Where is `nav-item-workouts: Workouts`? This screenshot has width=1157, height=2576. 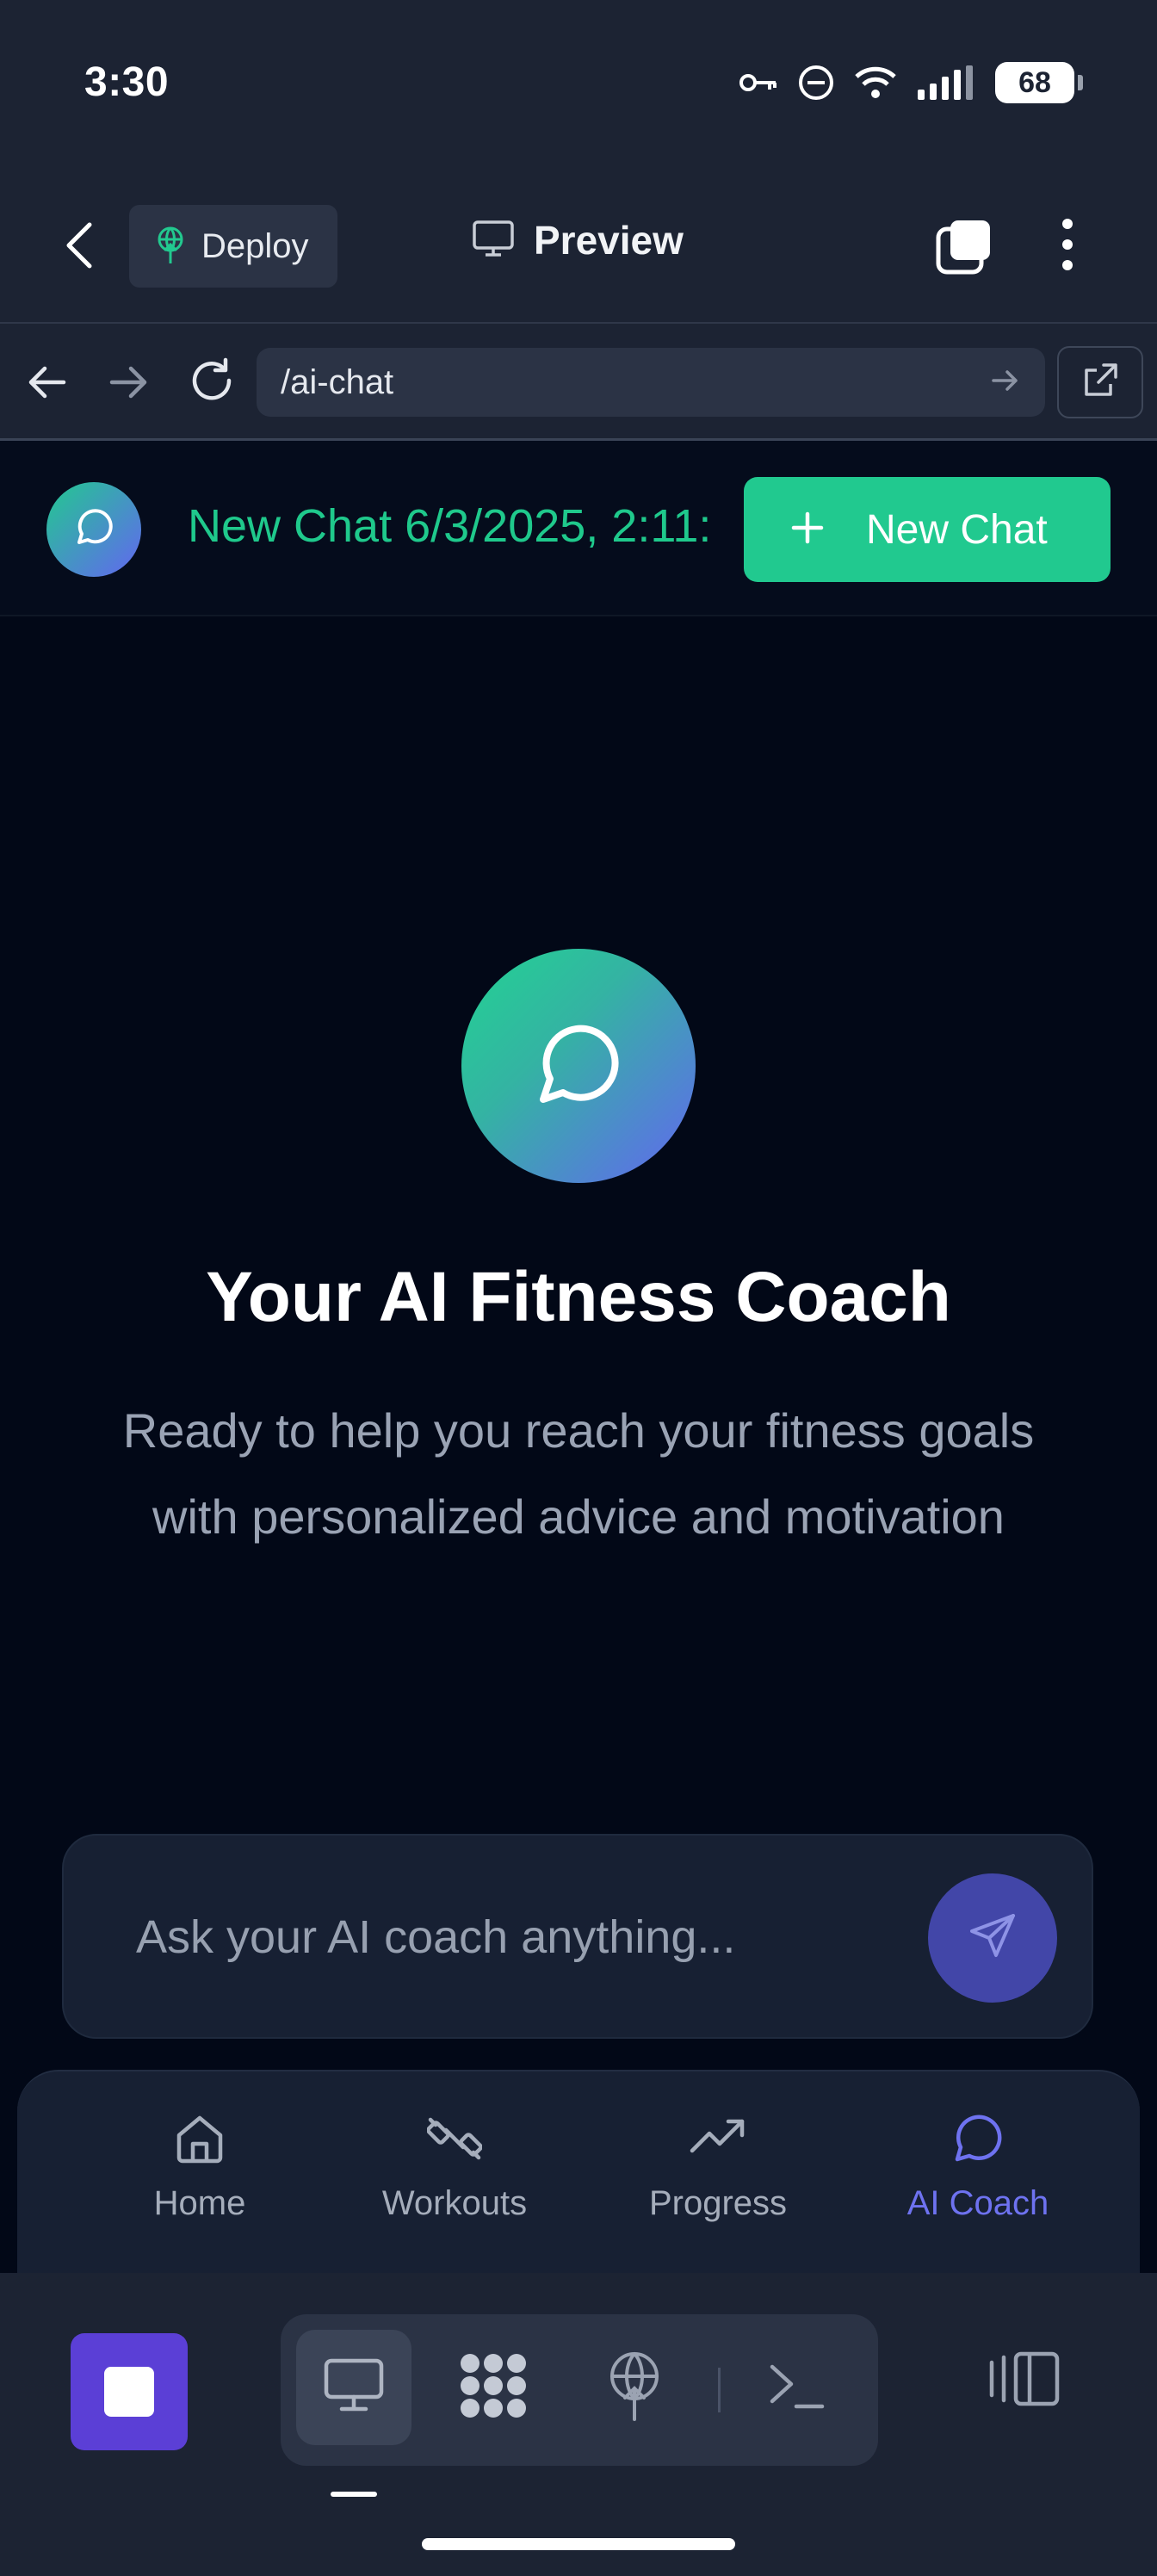
nav-item-workouts: Workouts is located at coordinates (455, 2167).